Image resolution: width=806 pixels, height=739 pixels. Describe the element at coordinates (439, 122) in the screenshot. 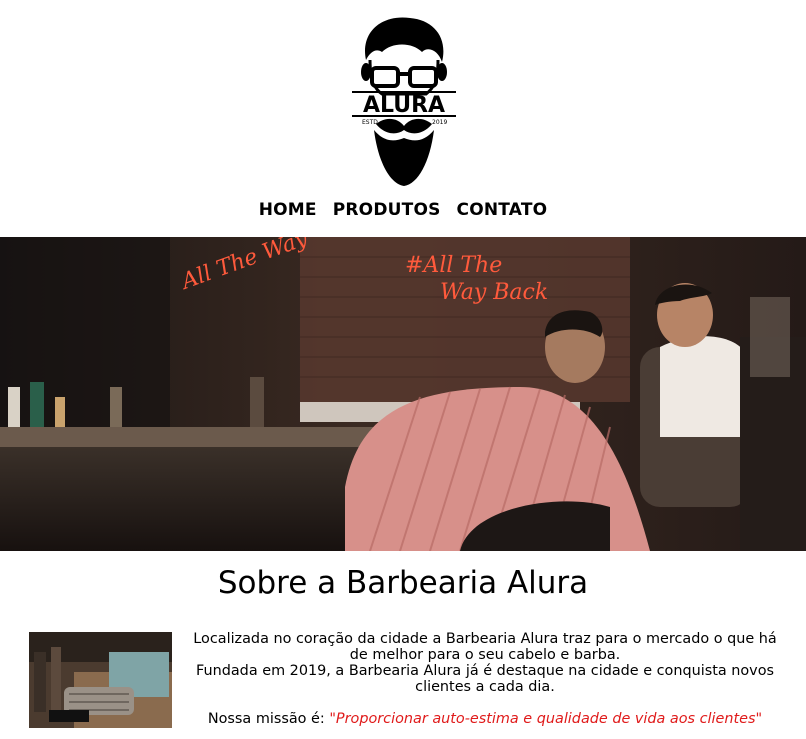

I see `logo-year: 2019` at that location.